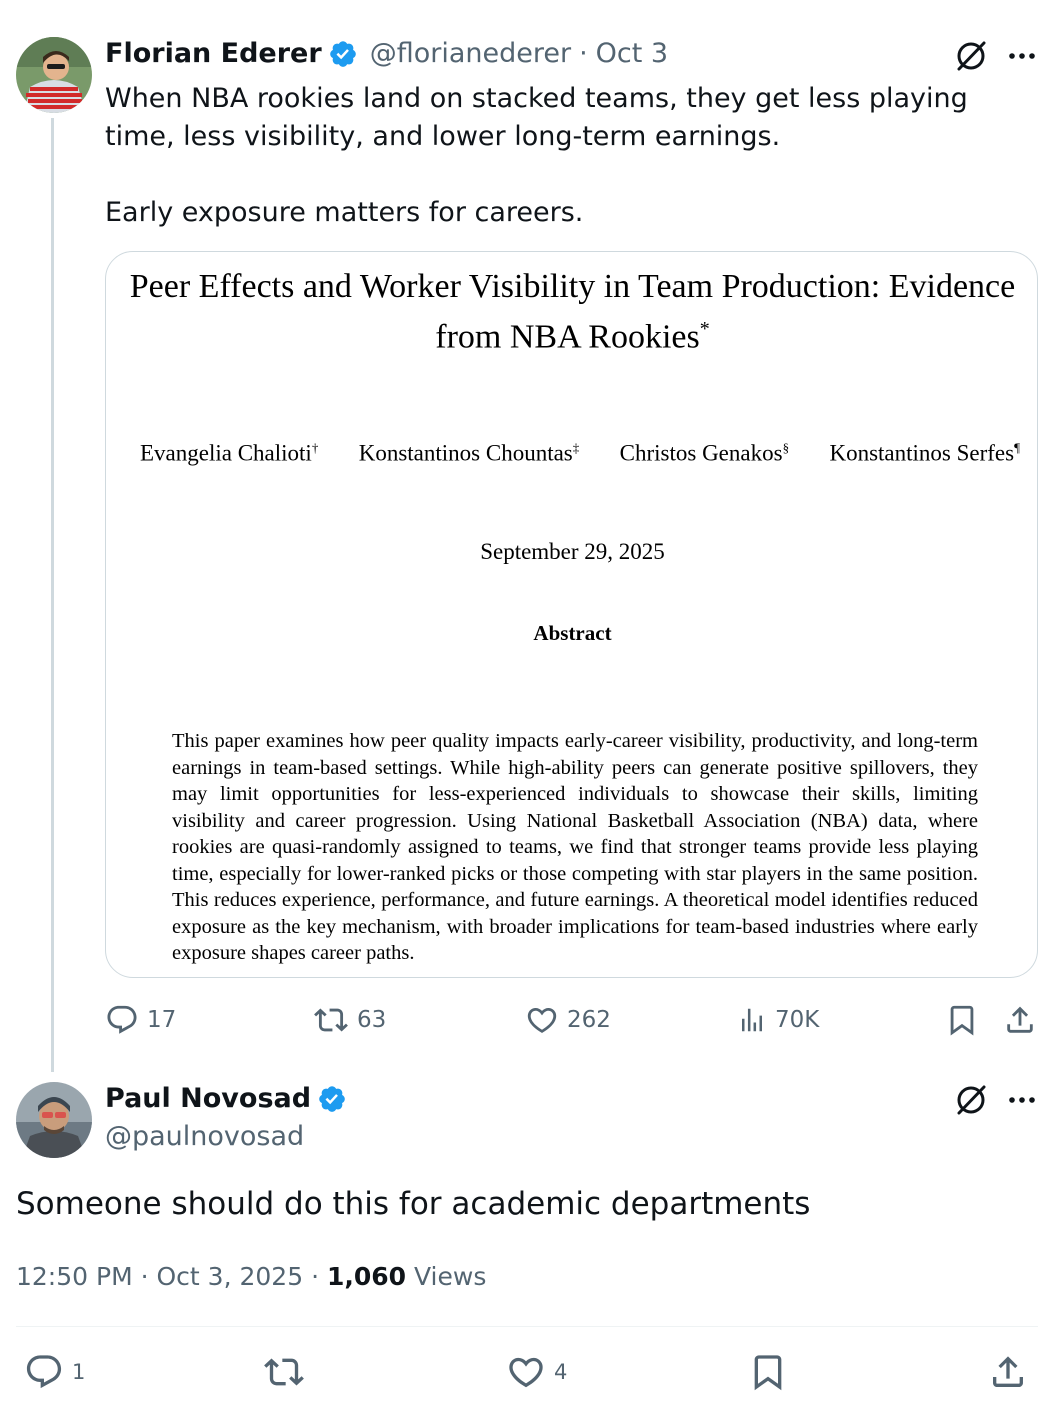 The height and width of the screenshot is (1404, 1052). Describe the element at coordinates (79, 1372) in the screenshot. I see `reply-reply-count: 1` at that location.